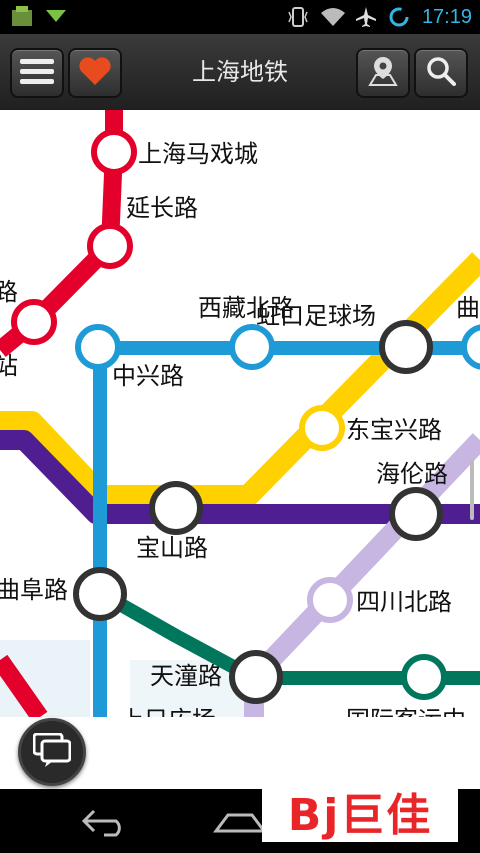 The height and width of the screenshot is (853, 480). I want to click on menu-icon, so click(37, 73).